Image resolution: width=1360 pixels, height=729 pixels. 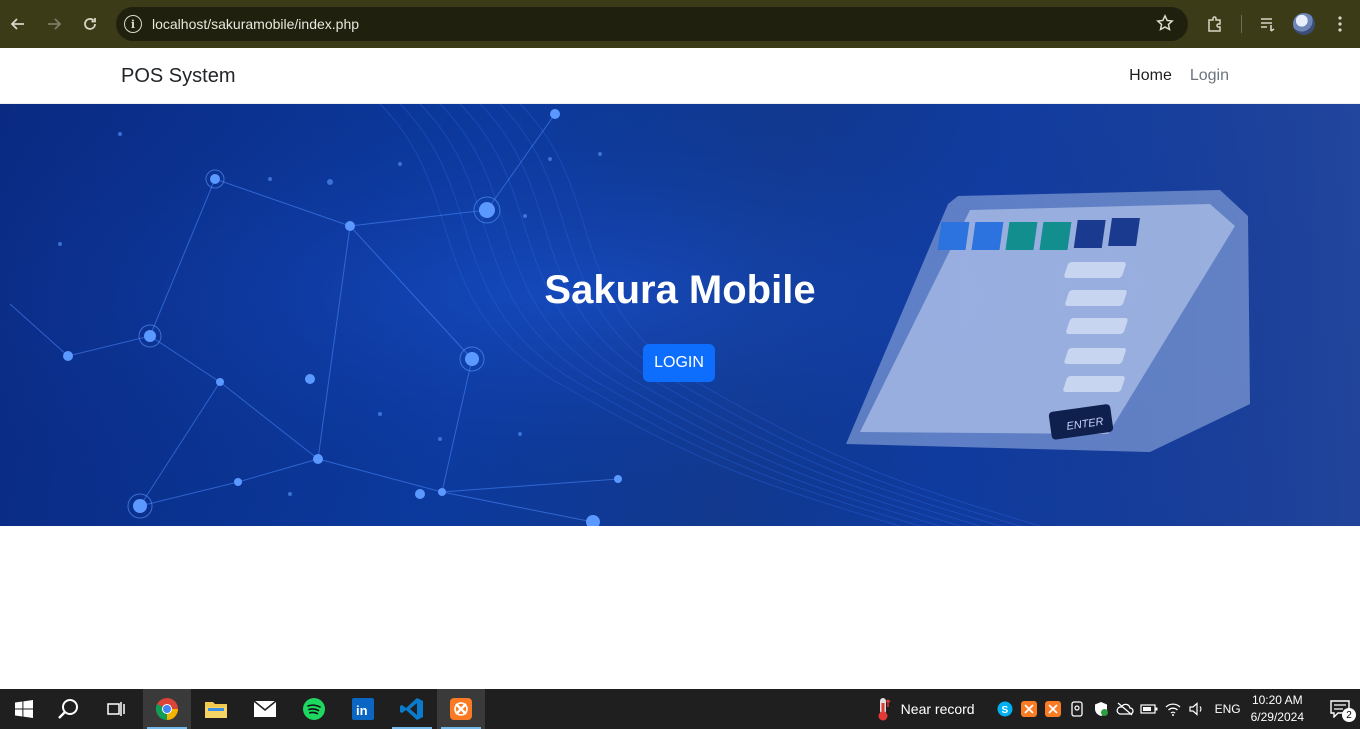 I want to click on taskbar-spotify, so click(x=314, y=709).